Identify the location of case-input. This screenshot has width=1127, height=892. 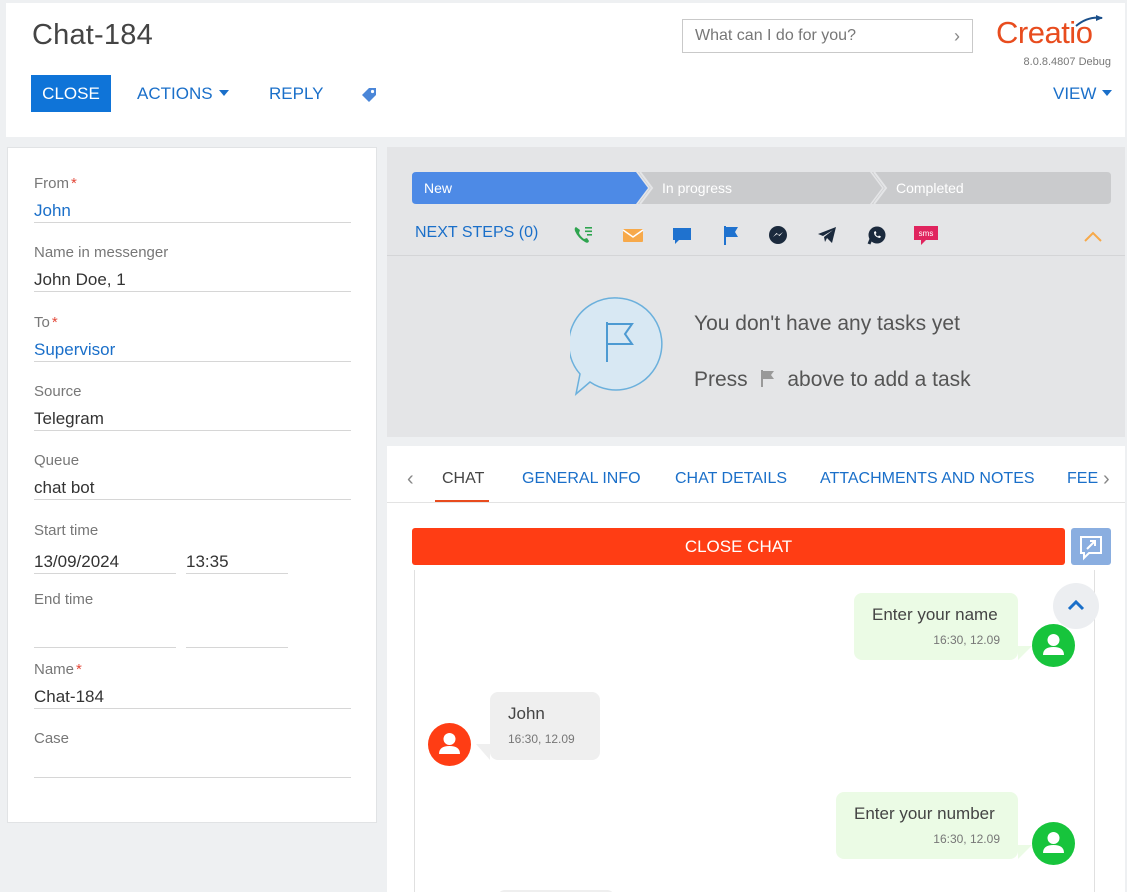
(192, 764).